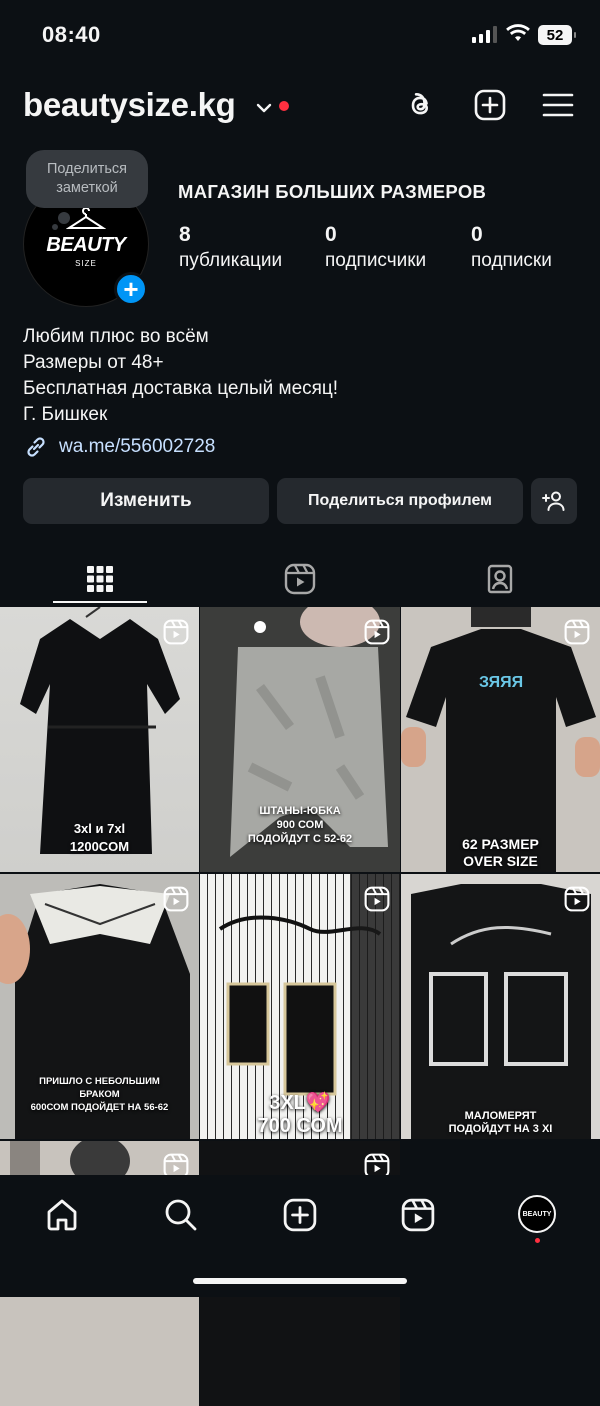  What do you see at coordinates (500, 1129) in the screenshot?
I see `post-caption-line: ПОДОЙДУТ НА 3 XI` at bounding box center [500, 1129].